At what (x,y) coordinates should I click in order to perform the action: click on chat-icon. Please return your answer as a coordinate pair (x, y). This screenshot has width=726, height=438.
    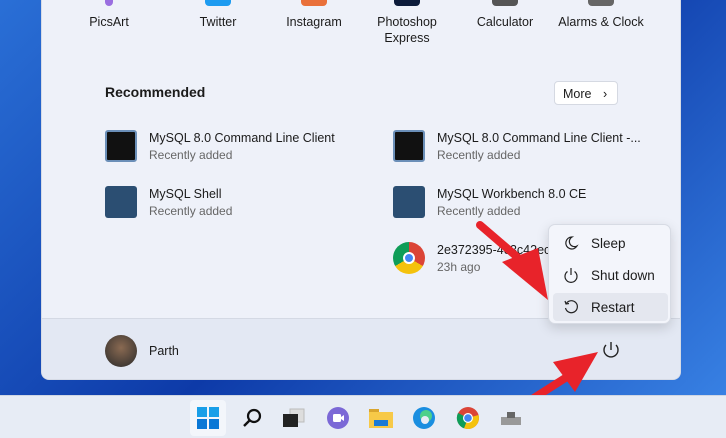
    Looking at the image, I should click on (338, 418).